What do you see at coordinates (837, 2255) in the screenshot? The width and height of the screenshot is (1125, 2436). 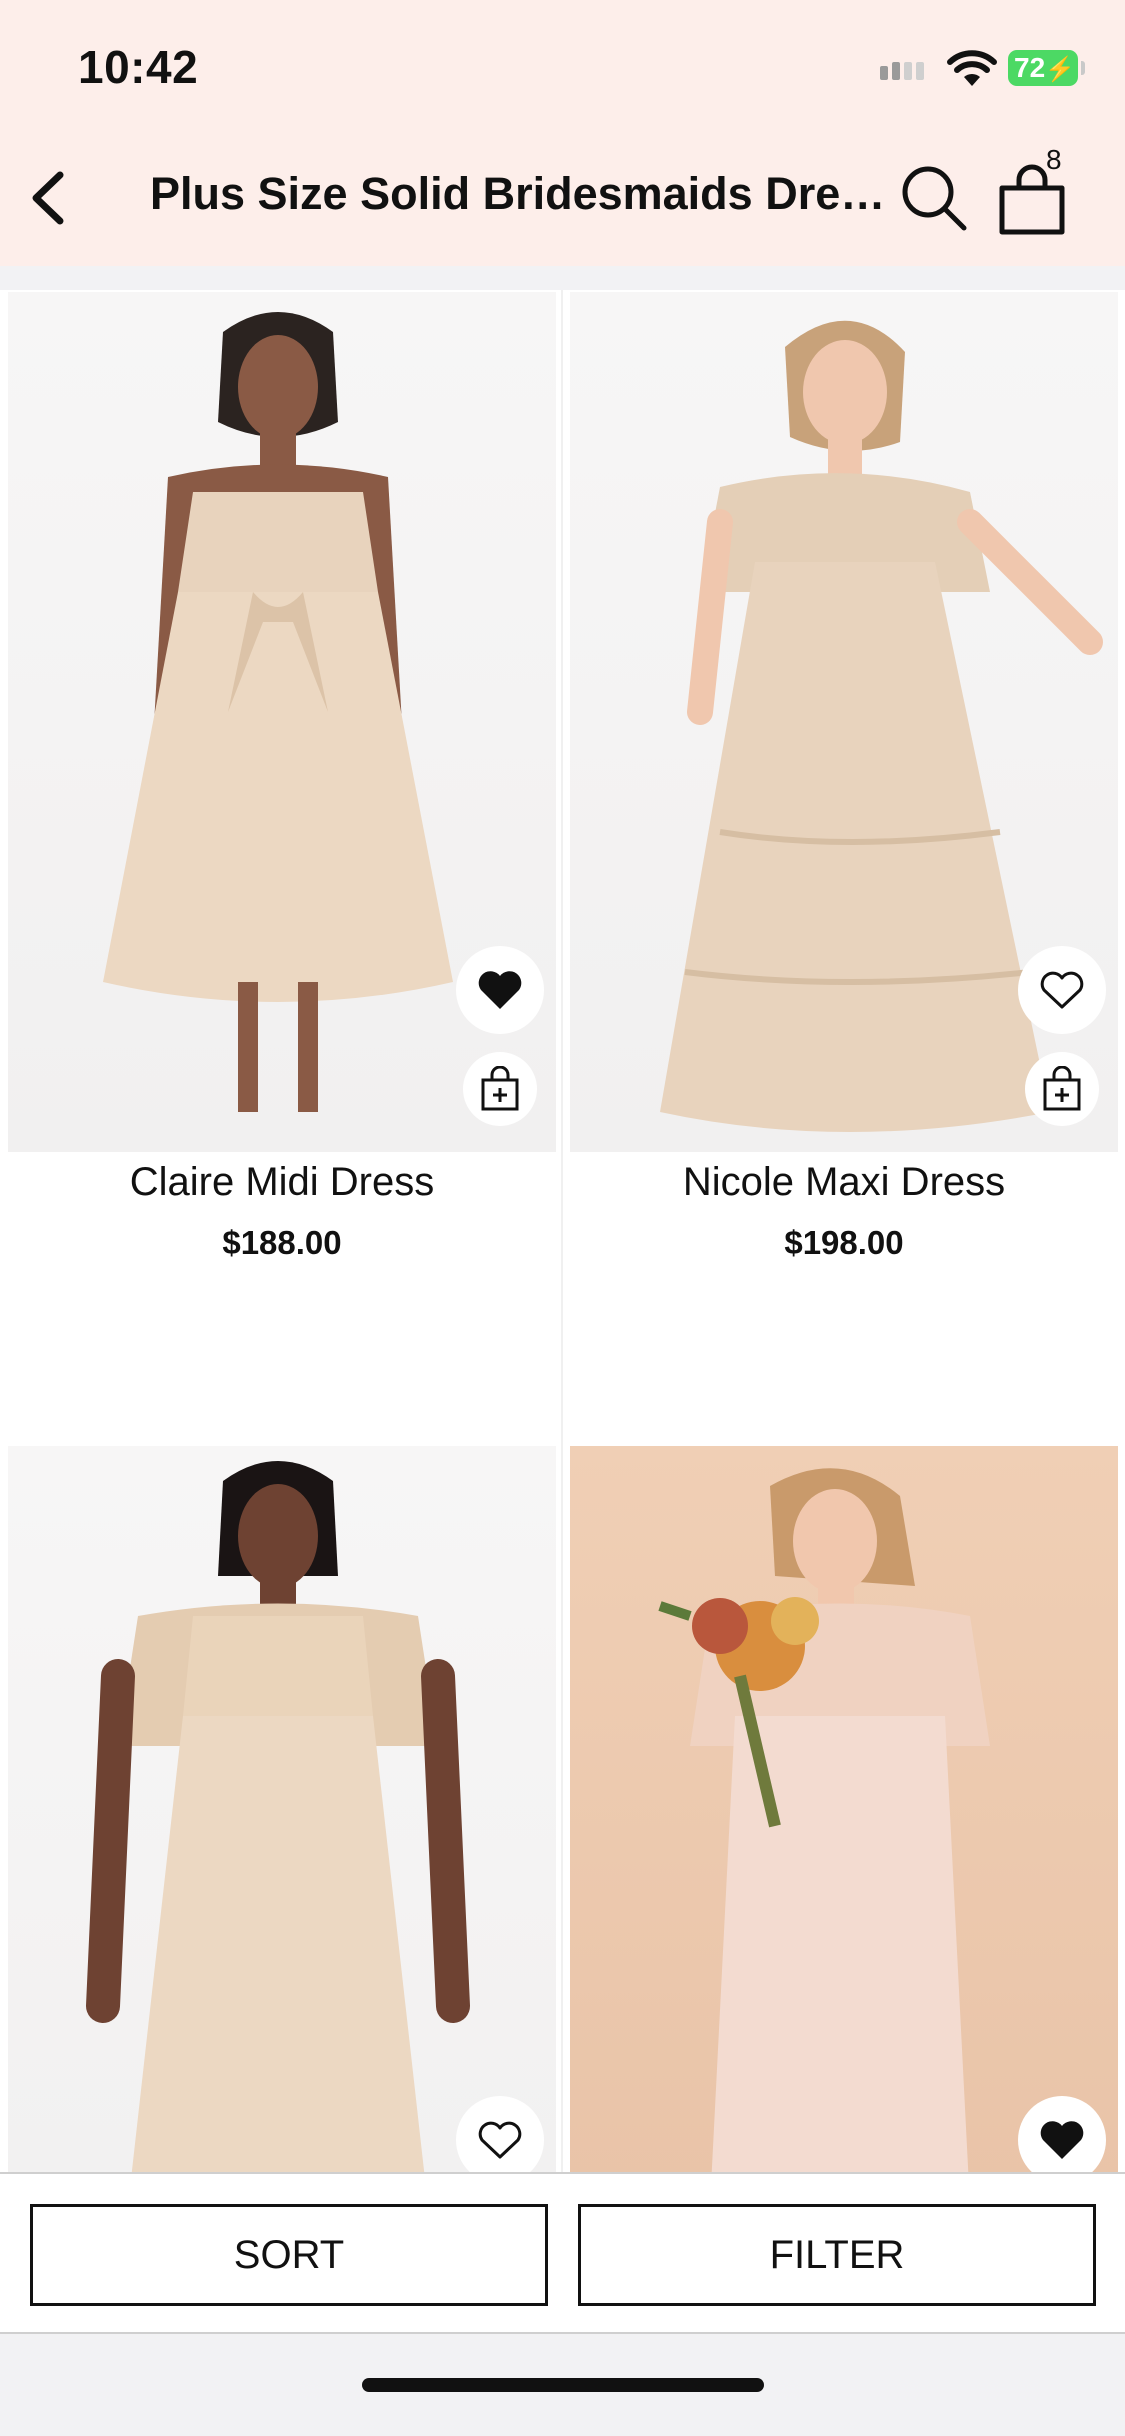 I see `filter-button: FILTER` at bounding box center [837, 2255].